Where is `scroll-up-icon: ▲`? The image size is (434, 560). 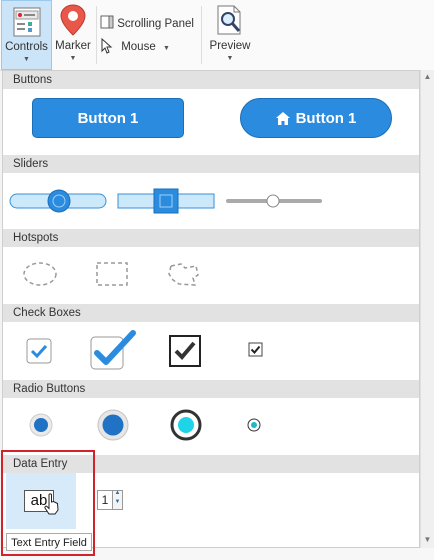 scroll-up-icon: ▲ is located at coordinates (427, 76).